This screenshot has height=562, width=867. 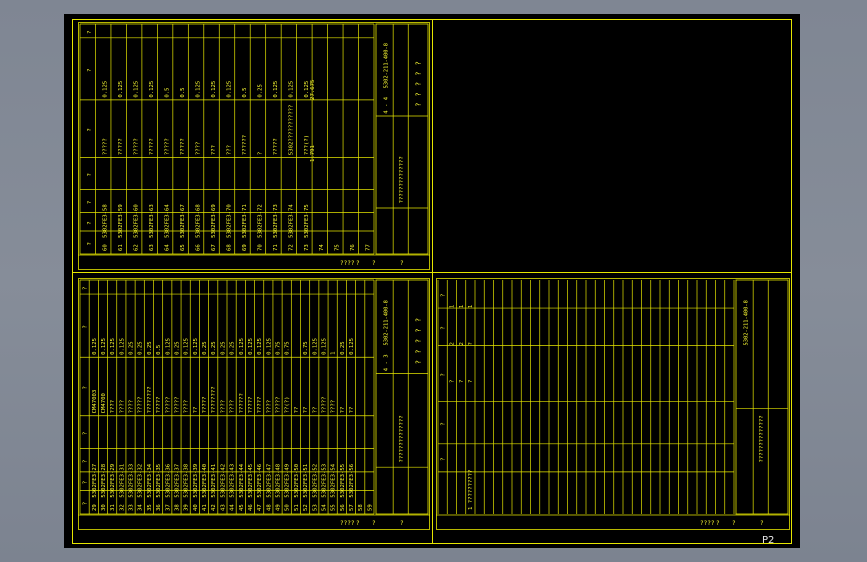 What do you see at coordinates (150, 399) in the screenshot?
I see `part-name: ????????` at bounding box center [150, 399].